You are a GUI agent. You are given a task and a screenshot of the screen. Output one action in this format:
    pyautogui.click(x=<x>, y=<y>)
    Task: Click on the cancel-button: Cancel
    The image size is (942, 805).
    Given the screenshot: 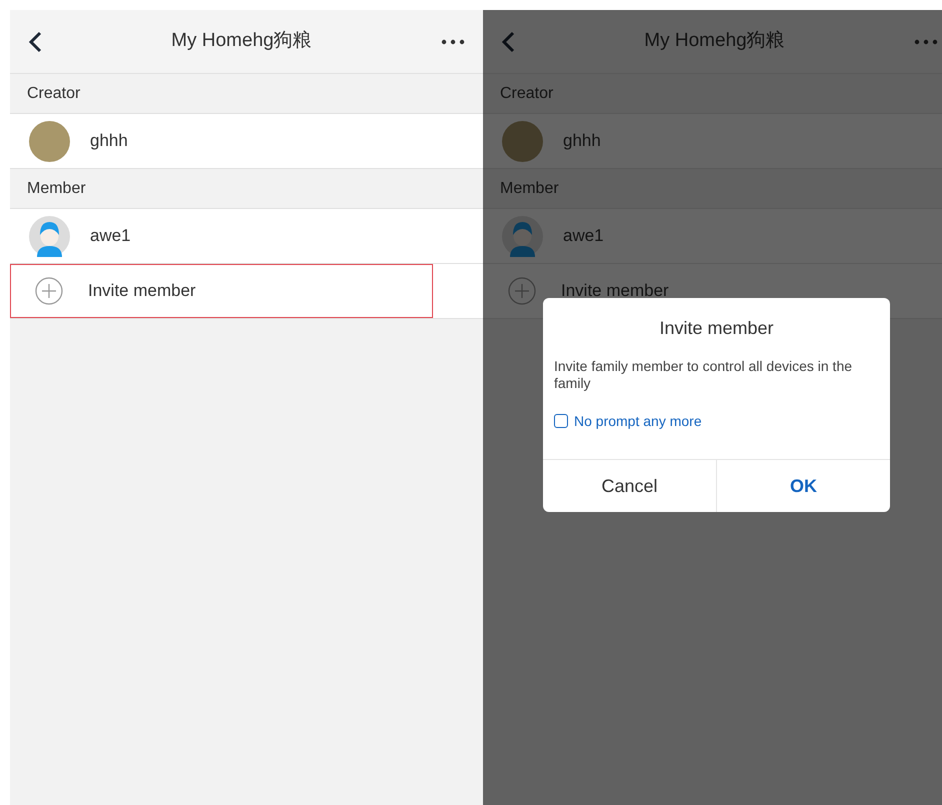 What is the action you would take?
    pyautogui.click(x=629, y=486)
    